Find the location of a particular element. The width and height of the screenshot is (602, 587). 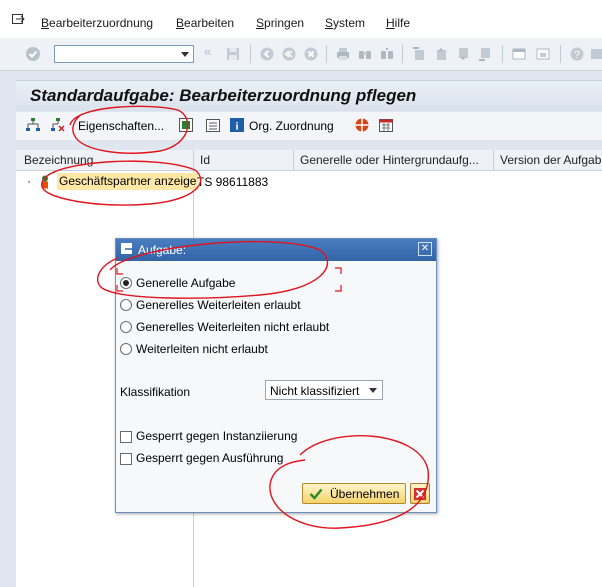

radio-label: Generelle Aufgabe is located at coordinates (185, 283).